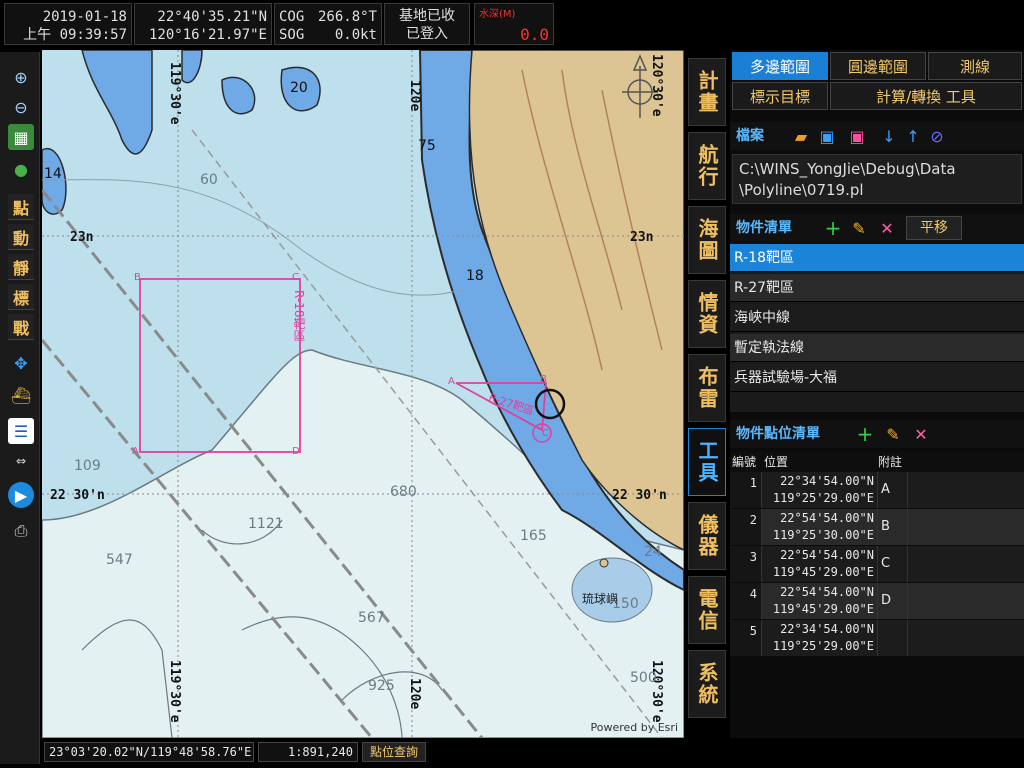 This screenshot has width=1024, height=768. Describe the element at coordinates (53, 174) in the screenshot. I see `depth-label: 14` at that location.